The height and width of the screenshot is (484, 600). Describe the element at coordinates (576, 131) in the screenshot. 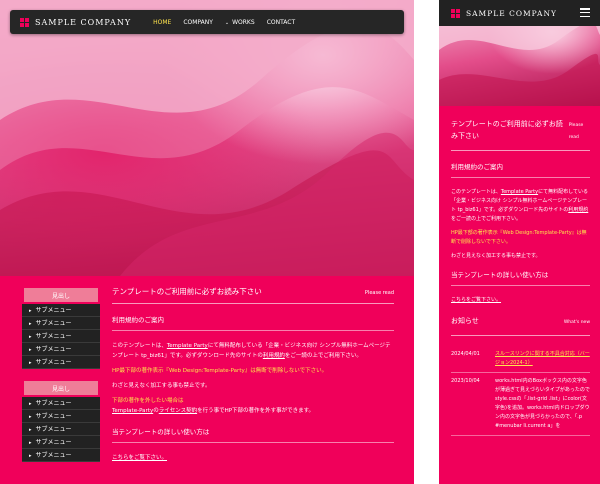

I see `mobile-section-title-en: Please read` at that location.